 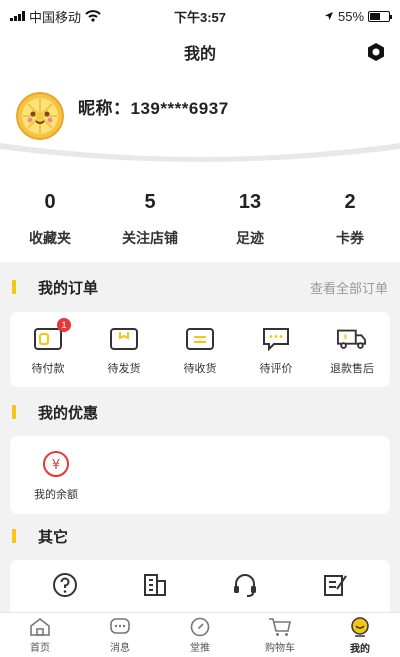 What do you see at coordinates (40, 648) in the screenshot?
I see `tab-label: 首页` at bounding box center [40, 648].